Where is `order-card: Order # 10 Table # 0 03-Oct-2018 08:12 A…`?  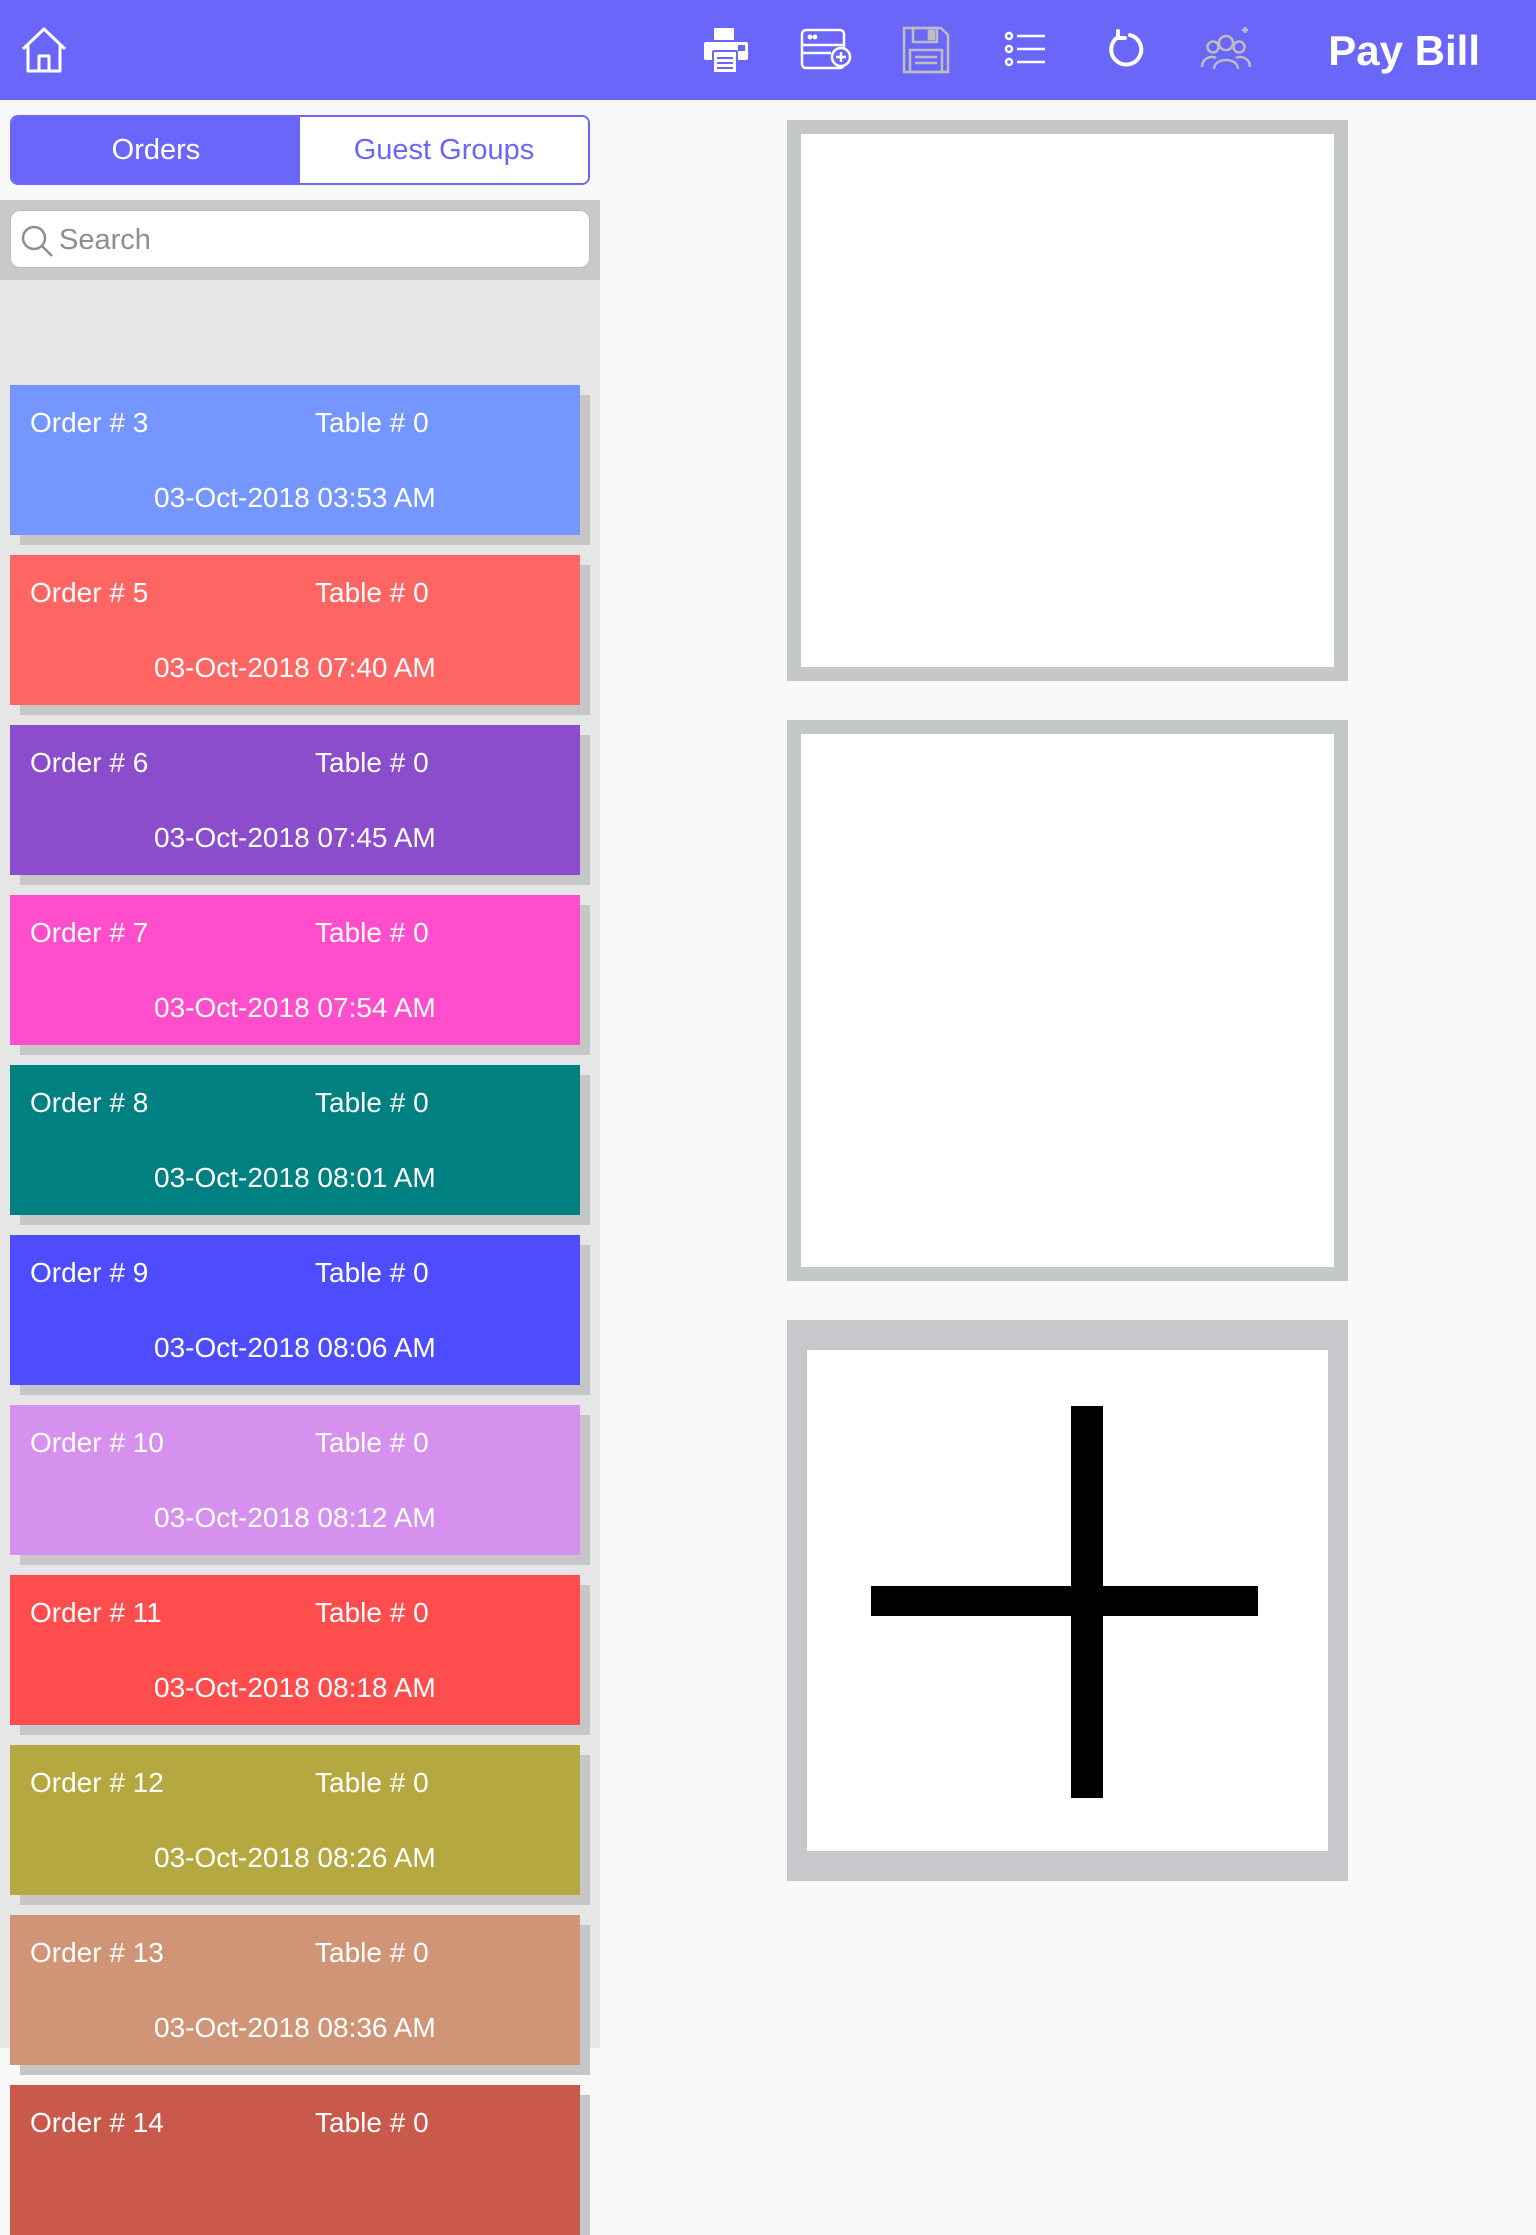
order-card: Order # 10 Table # 0 03-Oct-2018 08:12 A… is located at coordinates (295, 1480).